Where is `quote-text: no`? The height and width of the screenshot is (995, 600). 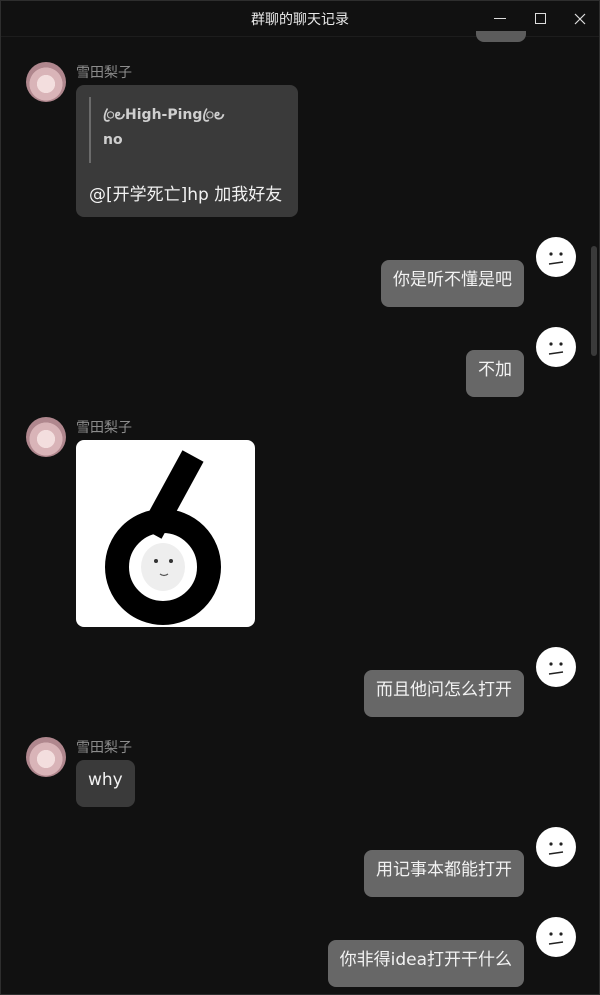 quote-text: no is located at coordinates (113, 140).